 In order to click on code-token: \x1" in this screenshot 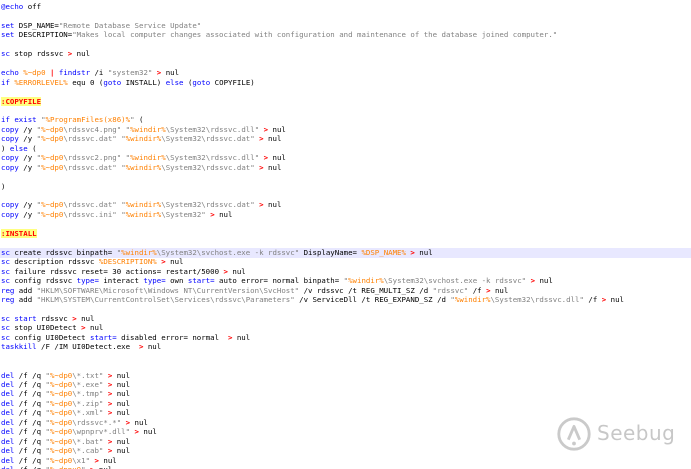, I will do `click(81, 460)`.